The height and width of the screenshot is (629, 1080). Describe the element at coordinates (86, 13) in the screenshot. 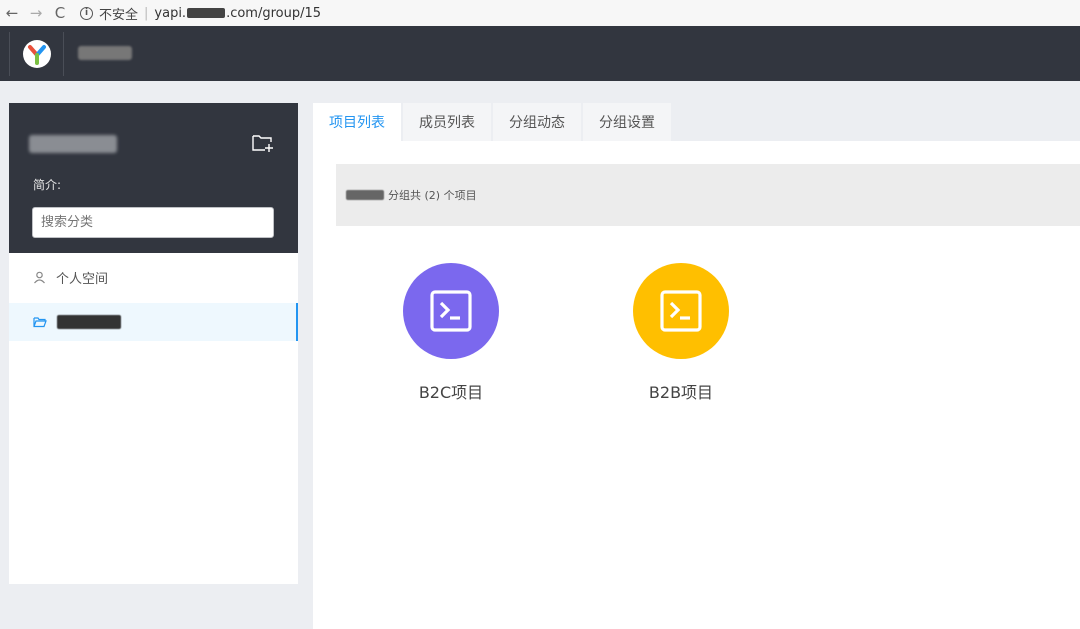

I see `info-icon: i` at that location.